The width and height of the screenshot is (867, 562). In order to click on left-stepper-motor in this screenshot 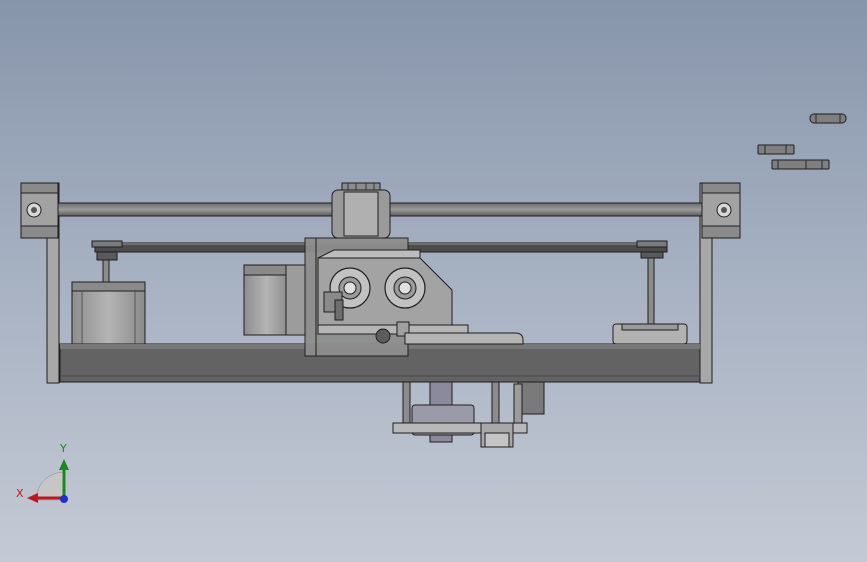, I will do `click(108, 313)`.